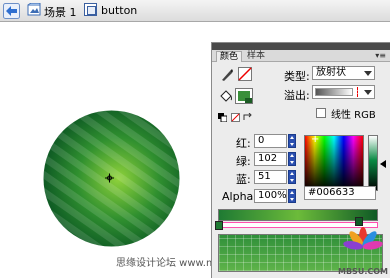 The image size is (390, 278). I want to click on alpha-field: 100%, so click(270, 196).